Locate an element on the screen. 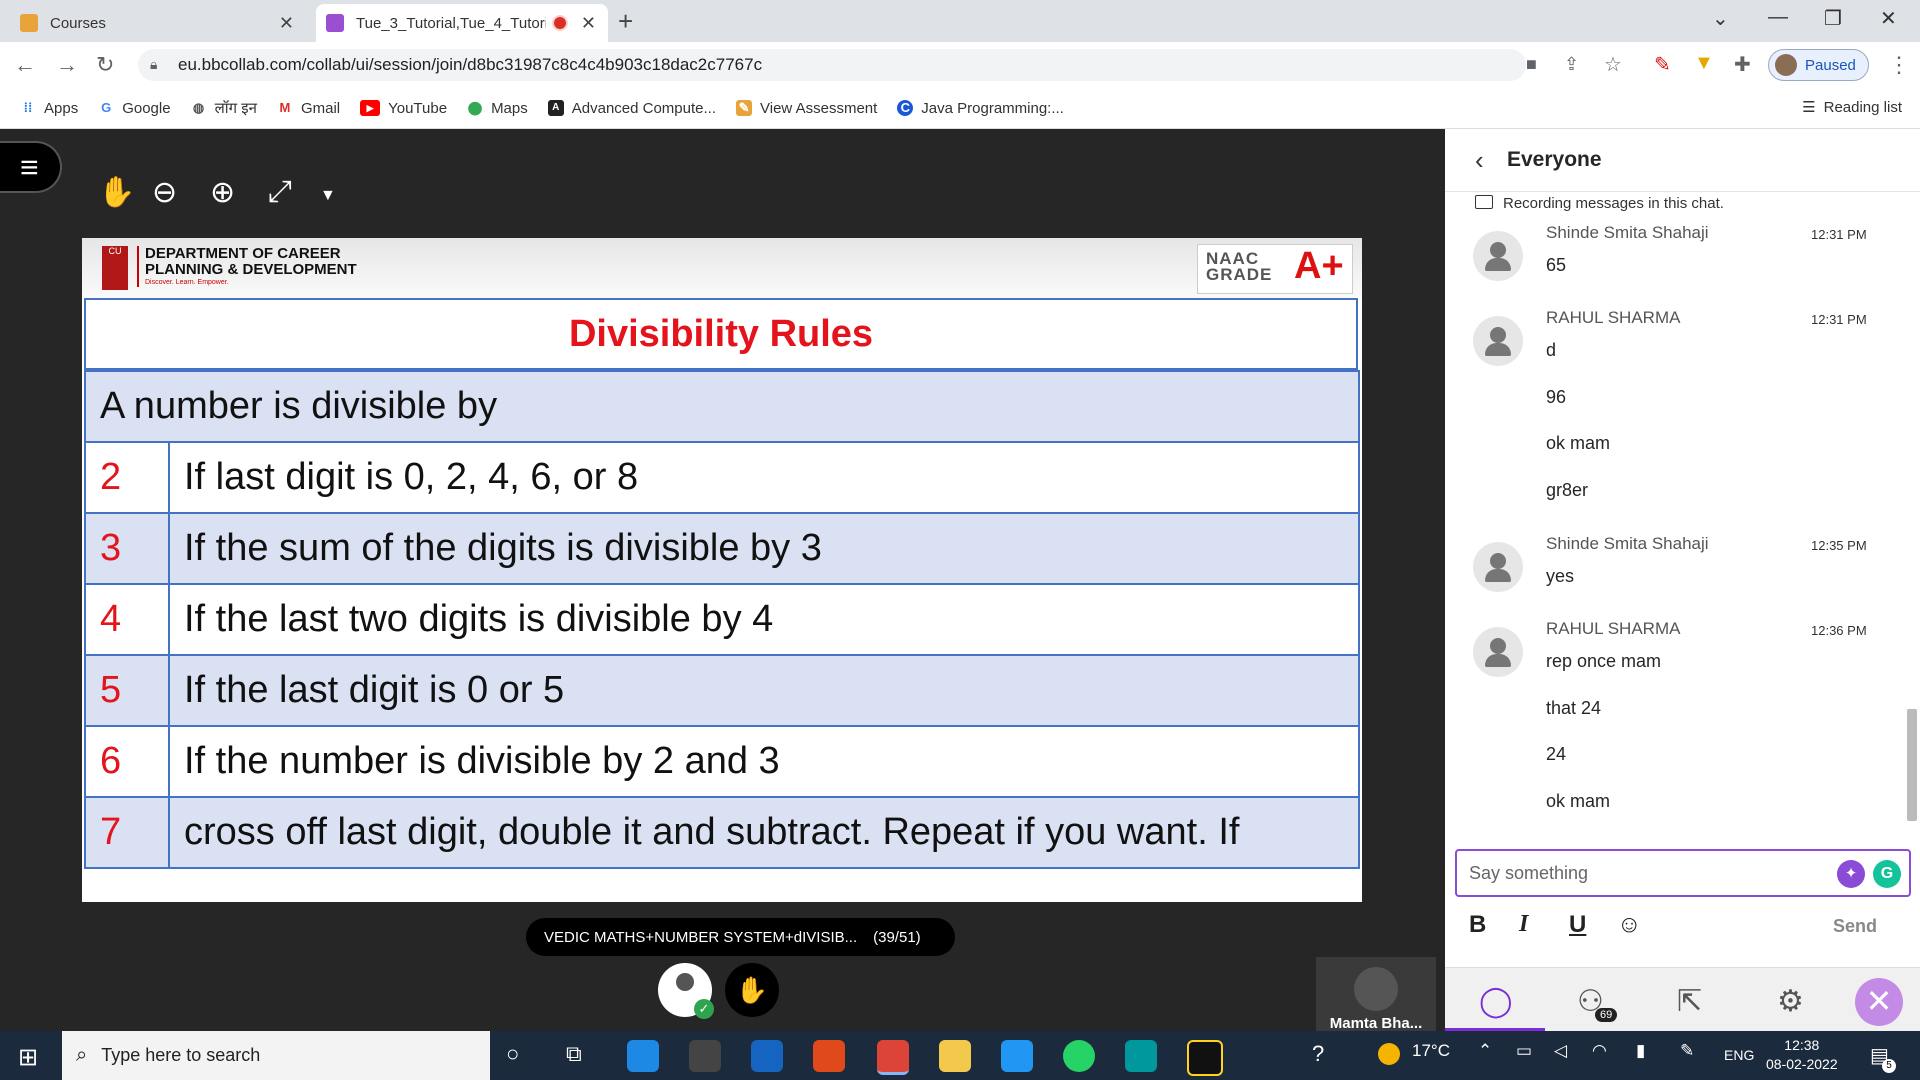  chrome-icon is located at coordinates (893, 1057).